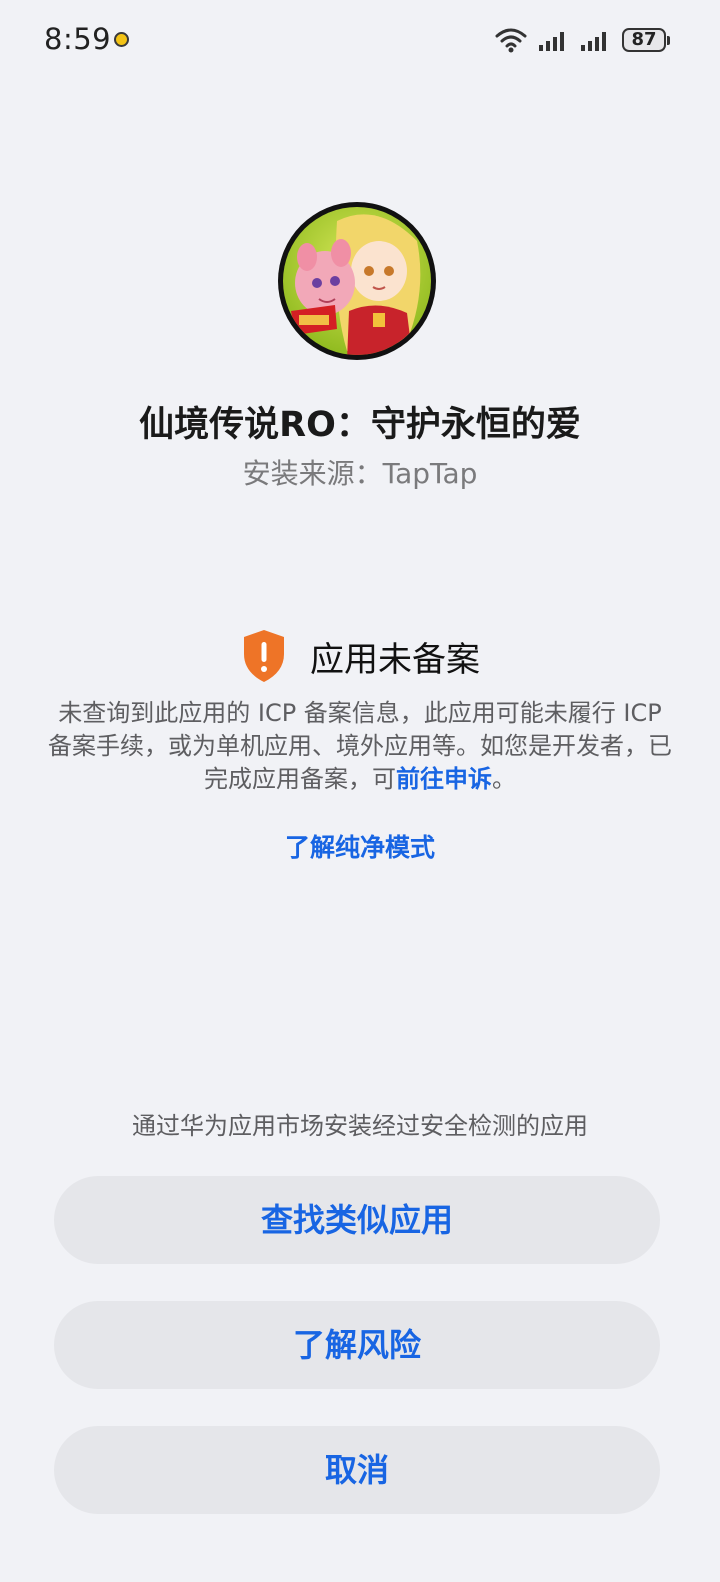 The image size is (720, 1582). Describe the element at coordinates (121, 39) in the screenshot. I see `notification-dot-icon` at that location.